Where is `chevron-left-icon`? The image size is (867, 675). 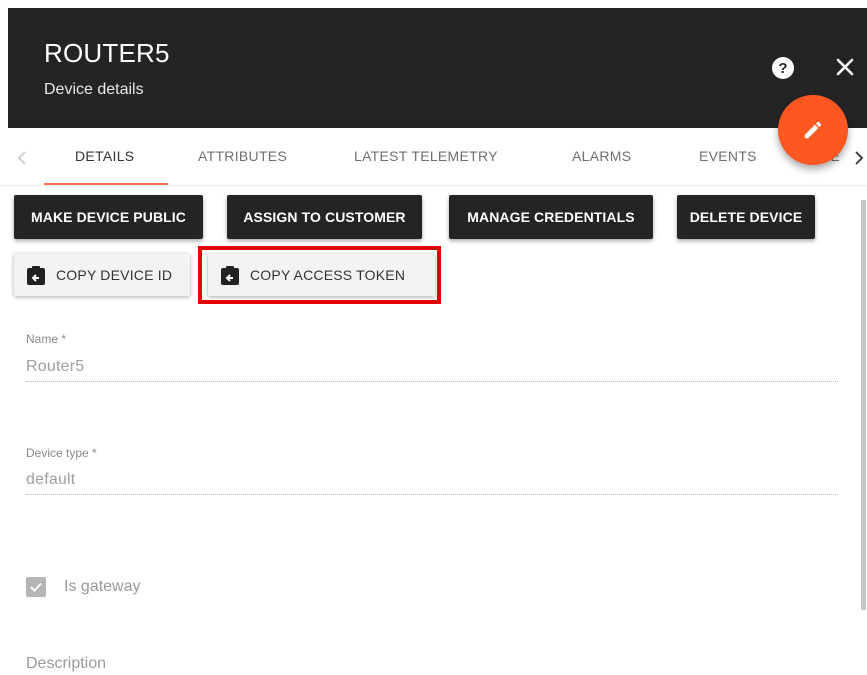 chevron-left-icon is located at coordinates (22, 158).